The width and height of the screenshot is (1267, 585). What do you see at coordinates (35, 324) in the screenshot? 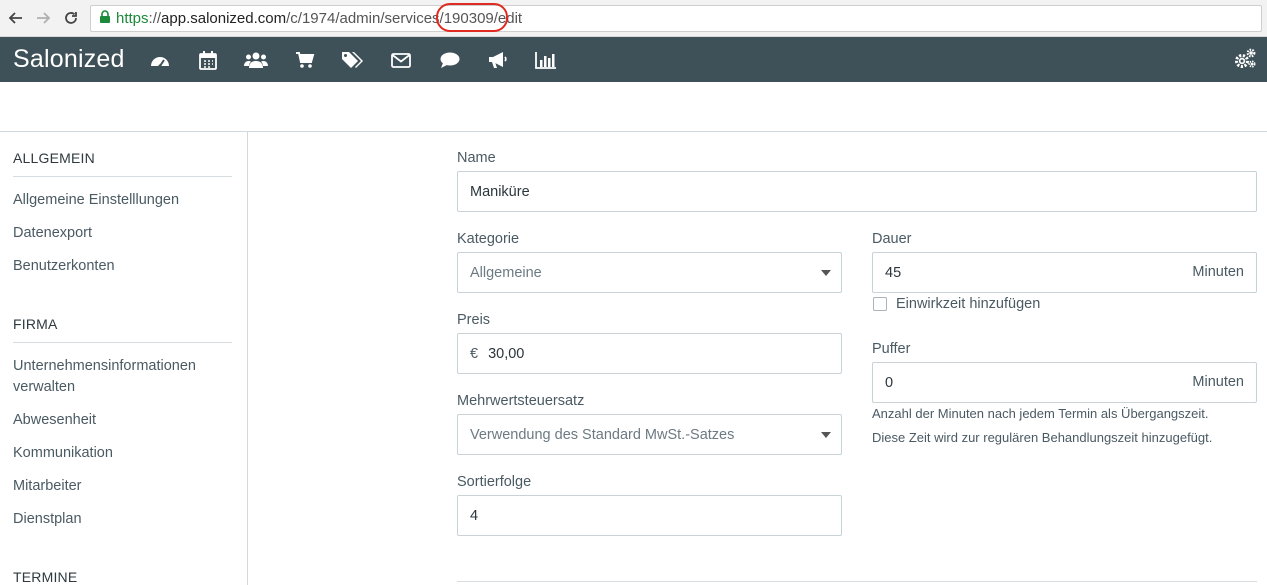
I see `sidebar-section-title: FIRMA` at bounding box center [35, 324].